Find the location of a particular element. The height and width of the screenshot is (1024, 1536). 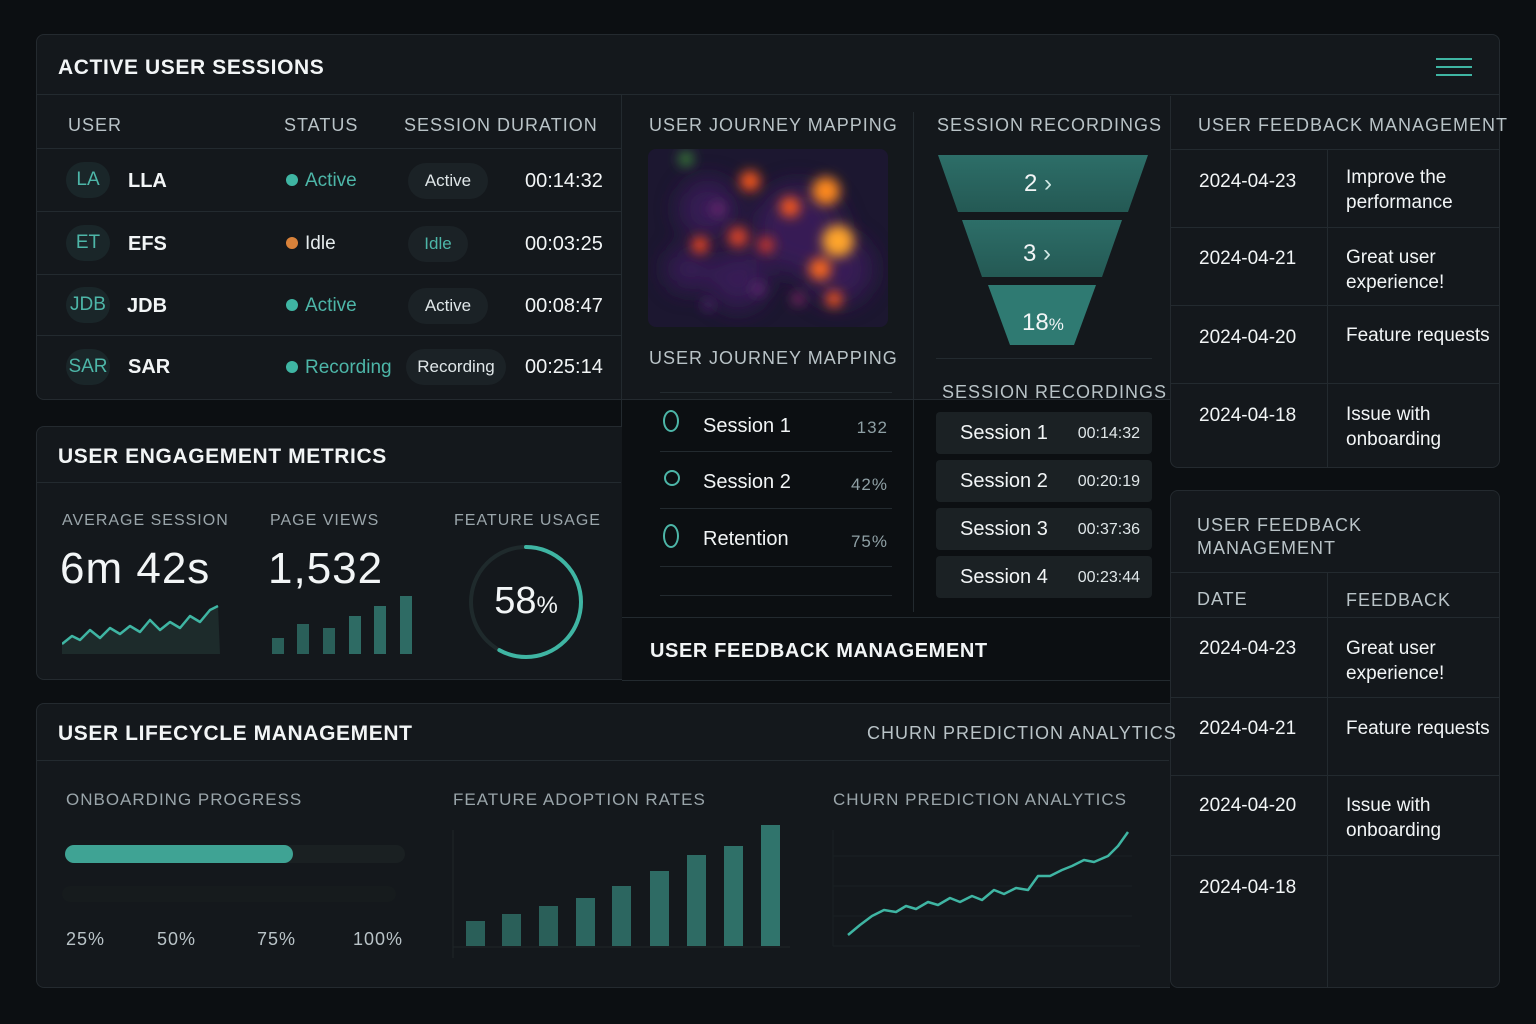

recording-row: Session 2 00:20:19 is located at coordinates (1044, 481).